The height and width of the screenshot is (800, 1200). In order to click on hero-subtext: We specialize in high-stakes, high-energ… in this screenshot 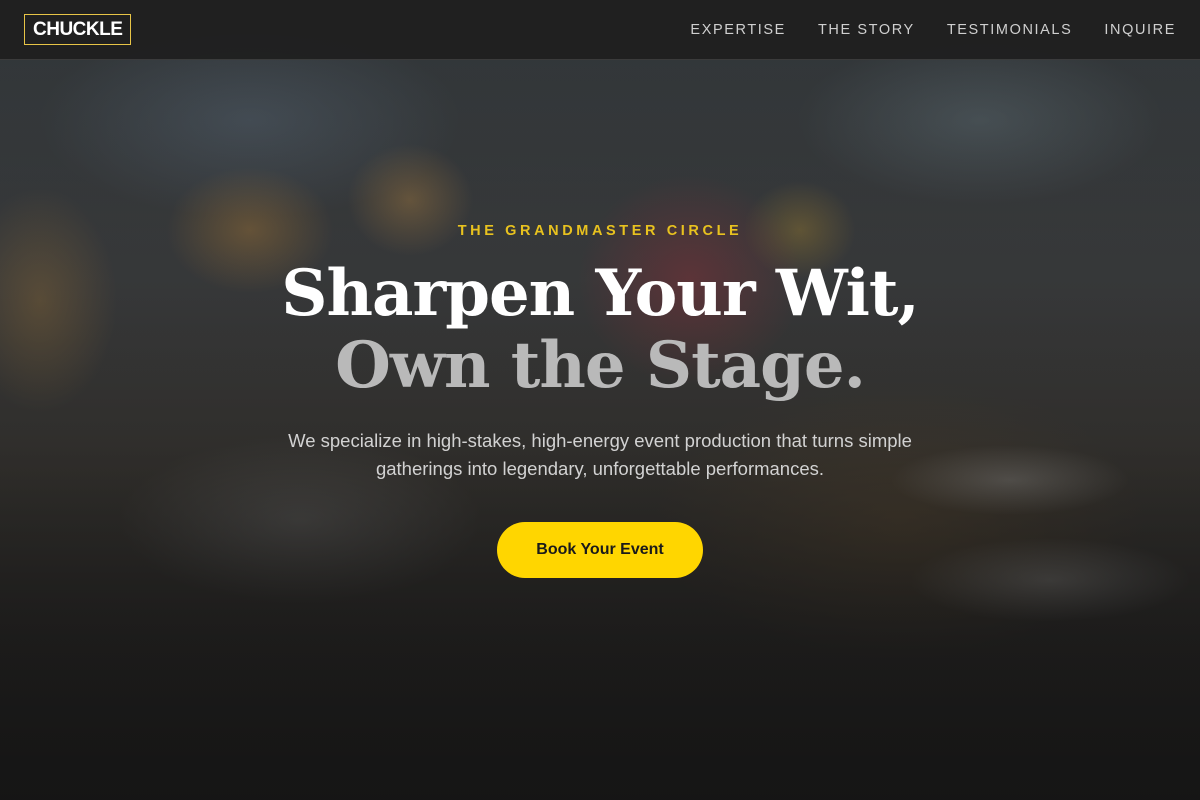, I will do `click(600, 454)`.